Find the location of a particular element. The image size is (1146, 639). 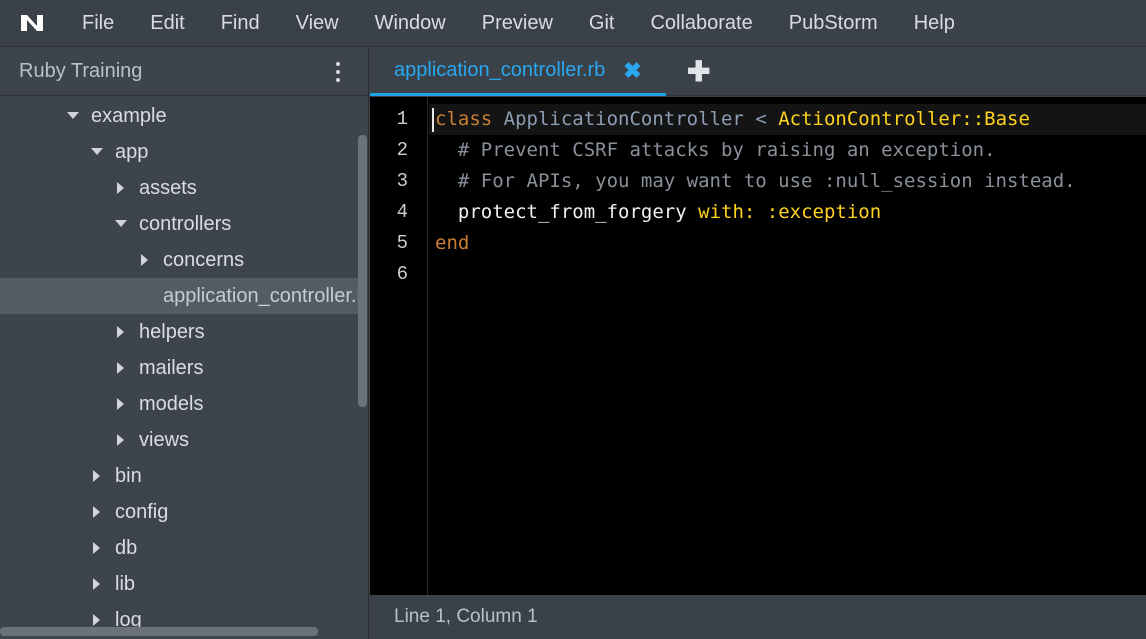

tree-item-controllers: controllers is located at coordinates (179, 224).